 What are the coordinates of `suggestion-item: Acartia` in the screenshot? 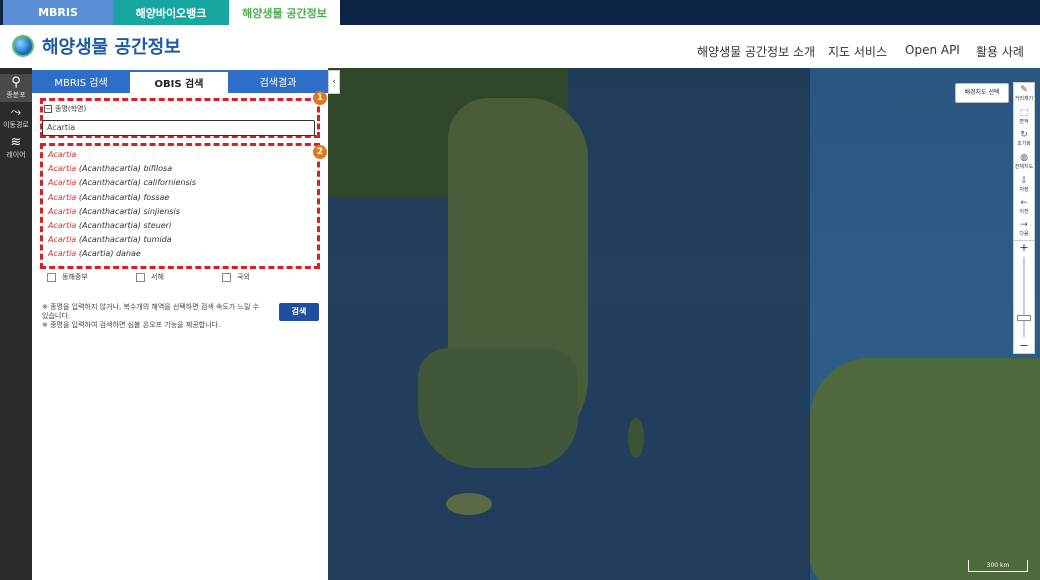 It's located at (62, 154).